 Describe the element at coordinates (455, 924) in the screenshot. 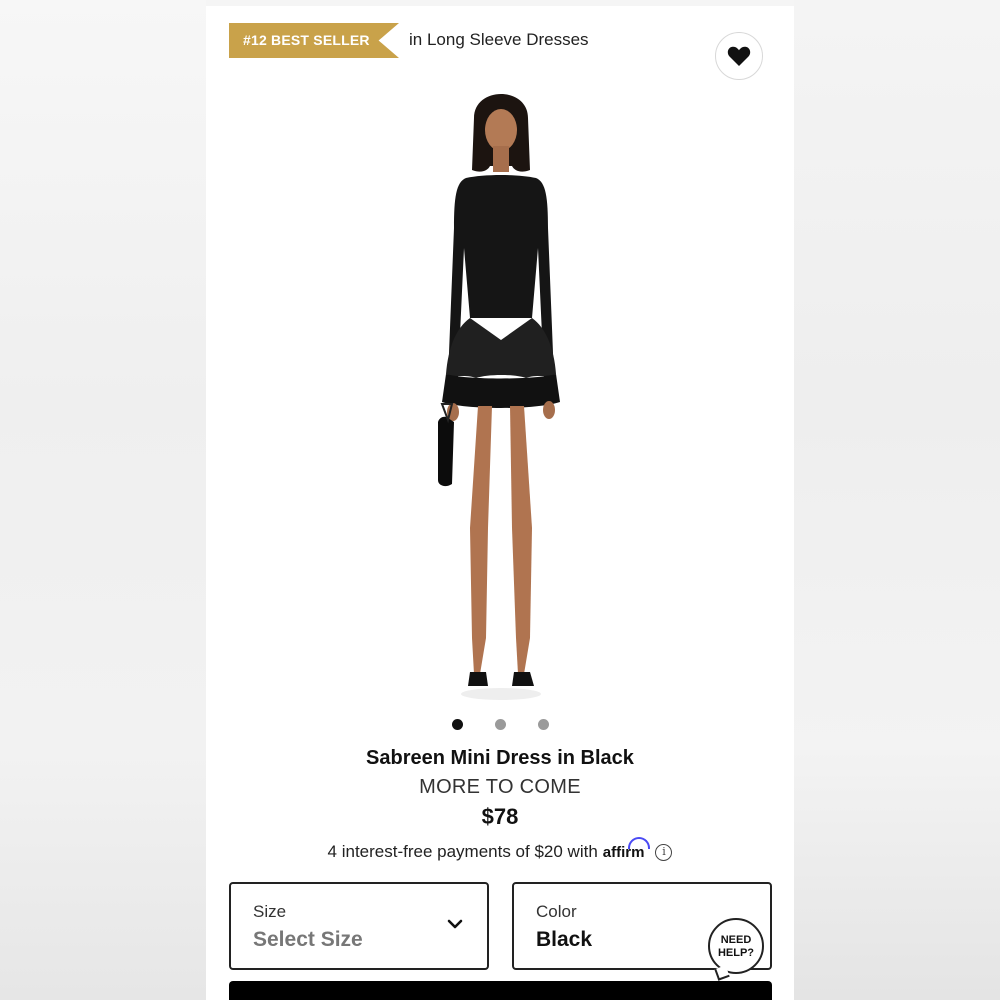

I see `chevron-down-icon` at that location.